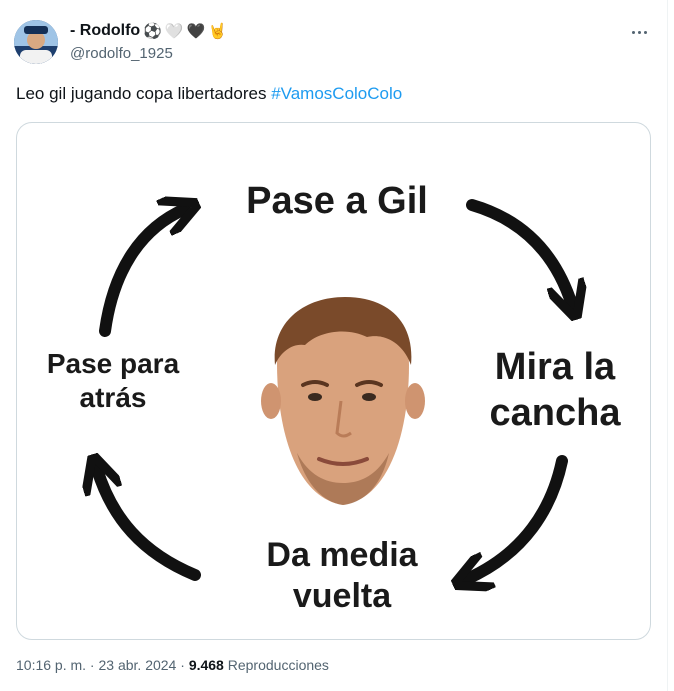  Describe the element at coordinates (336, 93) in the screenshot. I see `hashtag-link: #VamosColoColo` at that location.